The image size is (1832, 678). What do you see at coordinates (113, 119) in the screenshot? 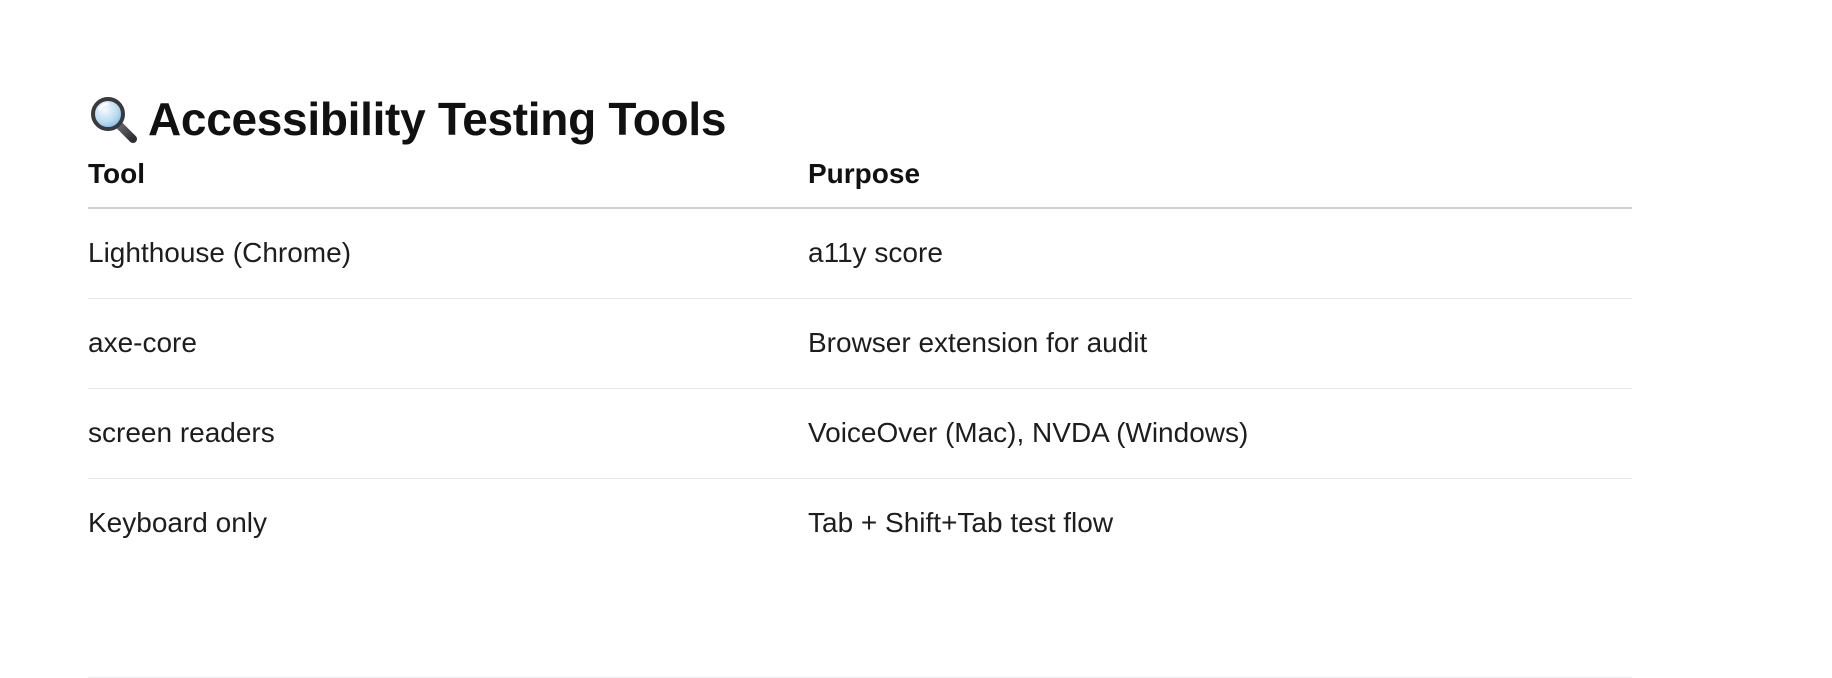
I see `magnifying-glass-icon` at bounding box center [113, 119].